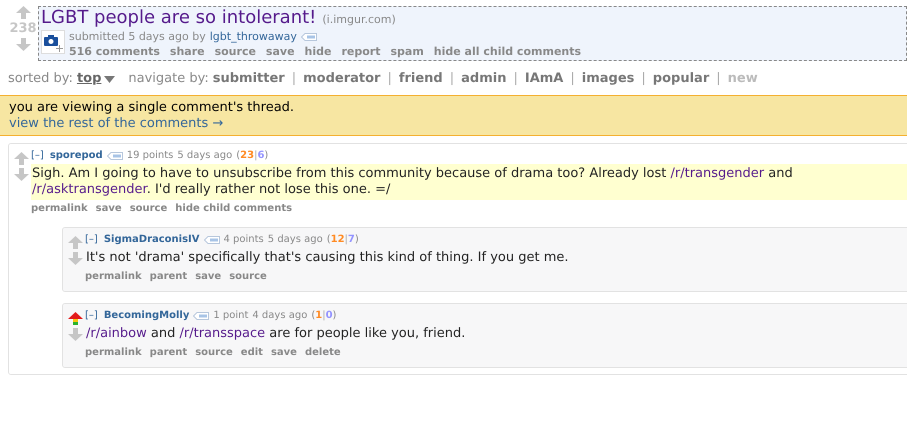  What do you see at coordinates (168, 79) in the screenshot?
I see `navigate-label: navigate by:` at bounding box center [168, 79].